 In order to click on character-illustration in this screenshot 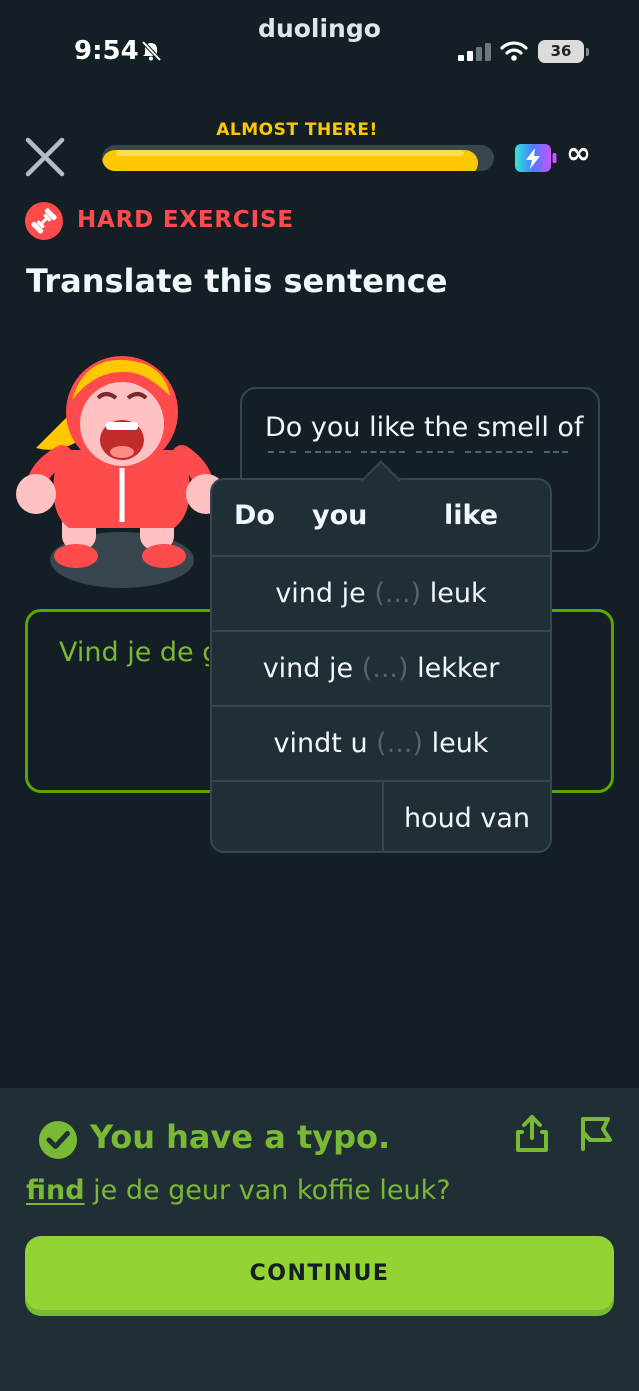, I will do `click(120, 472)`.